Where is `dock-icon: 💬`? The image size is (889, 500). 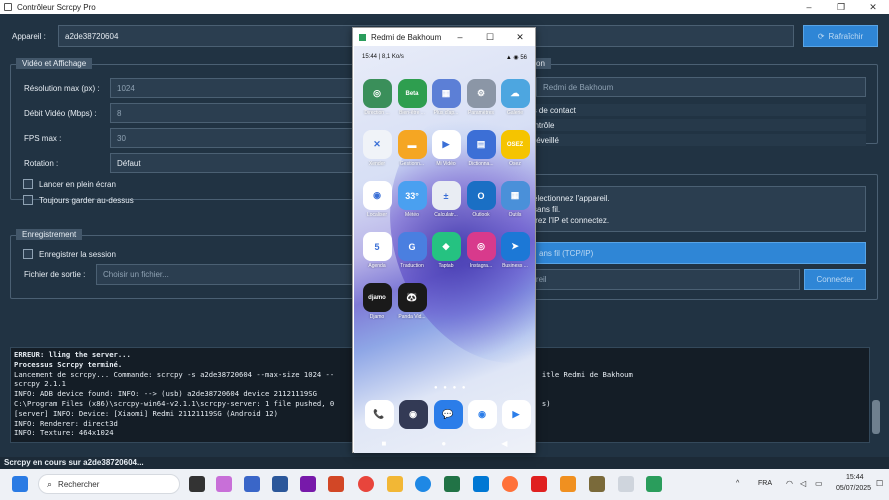
dock-icon: 💬 is located at coordinates (448, 414).